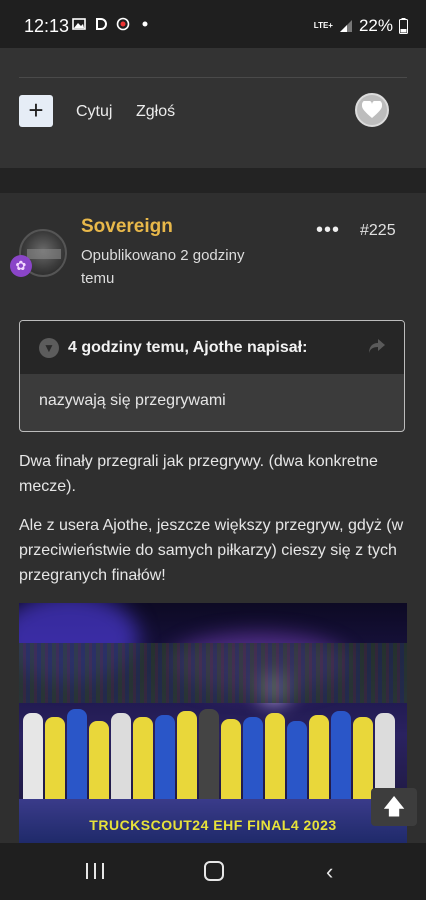  What do you see at coordinates (375, 25) in the screenshot?
I see `battery-percent: 22%` at bounding box center [375, 25].